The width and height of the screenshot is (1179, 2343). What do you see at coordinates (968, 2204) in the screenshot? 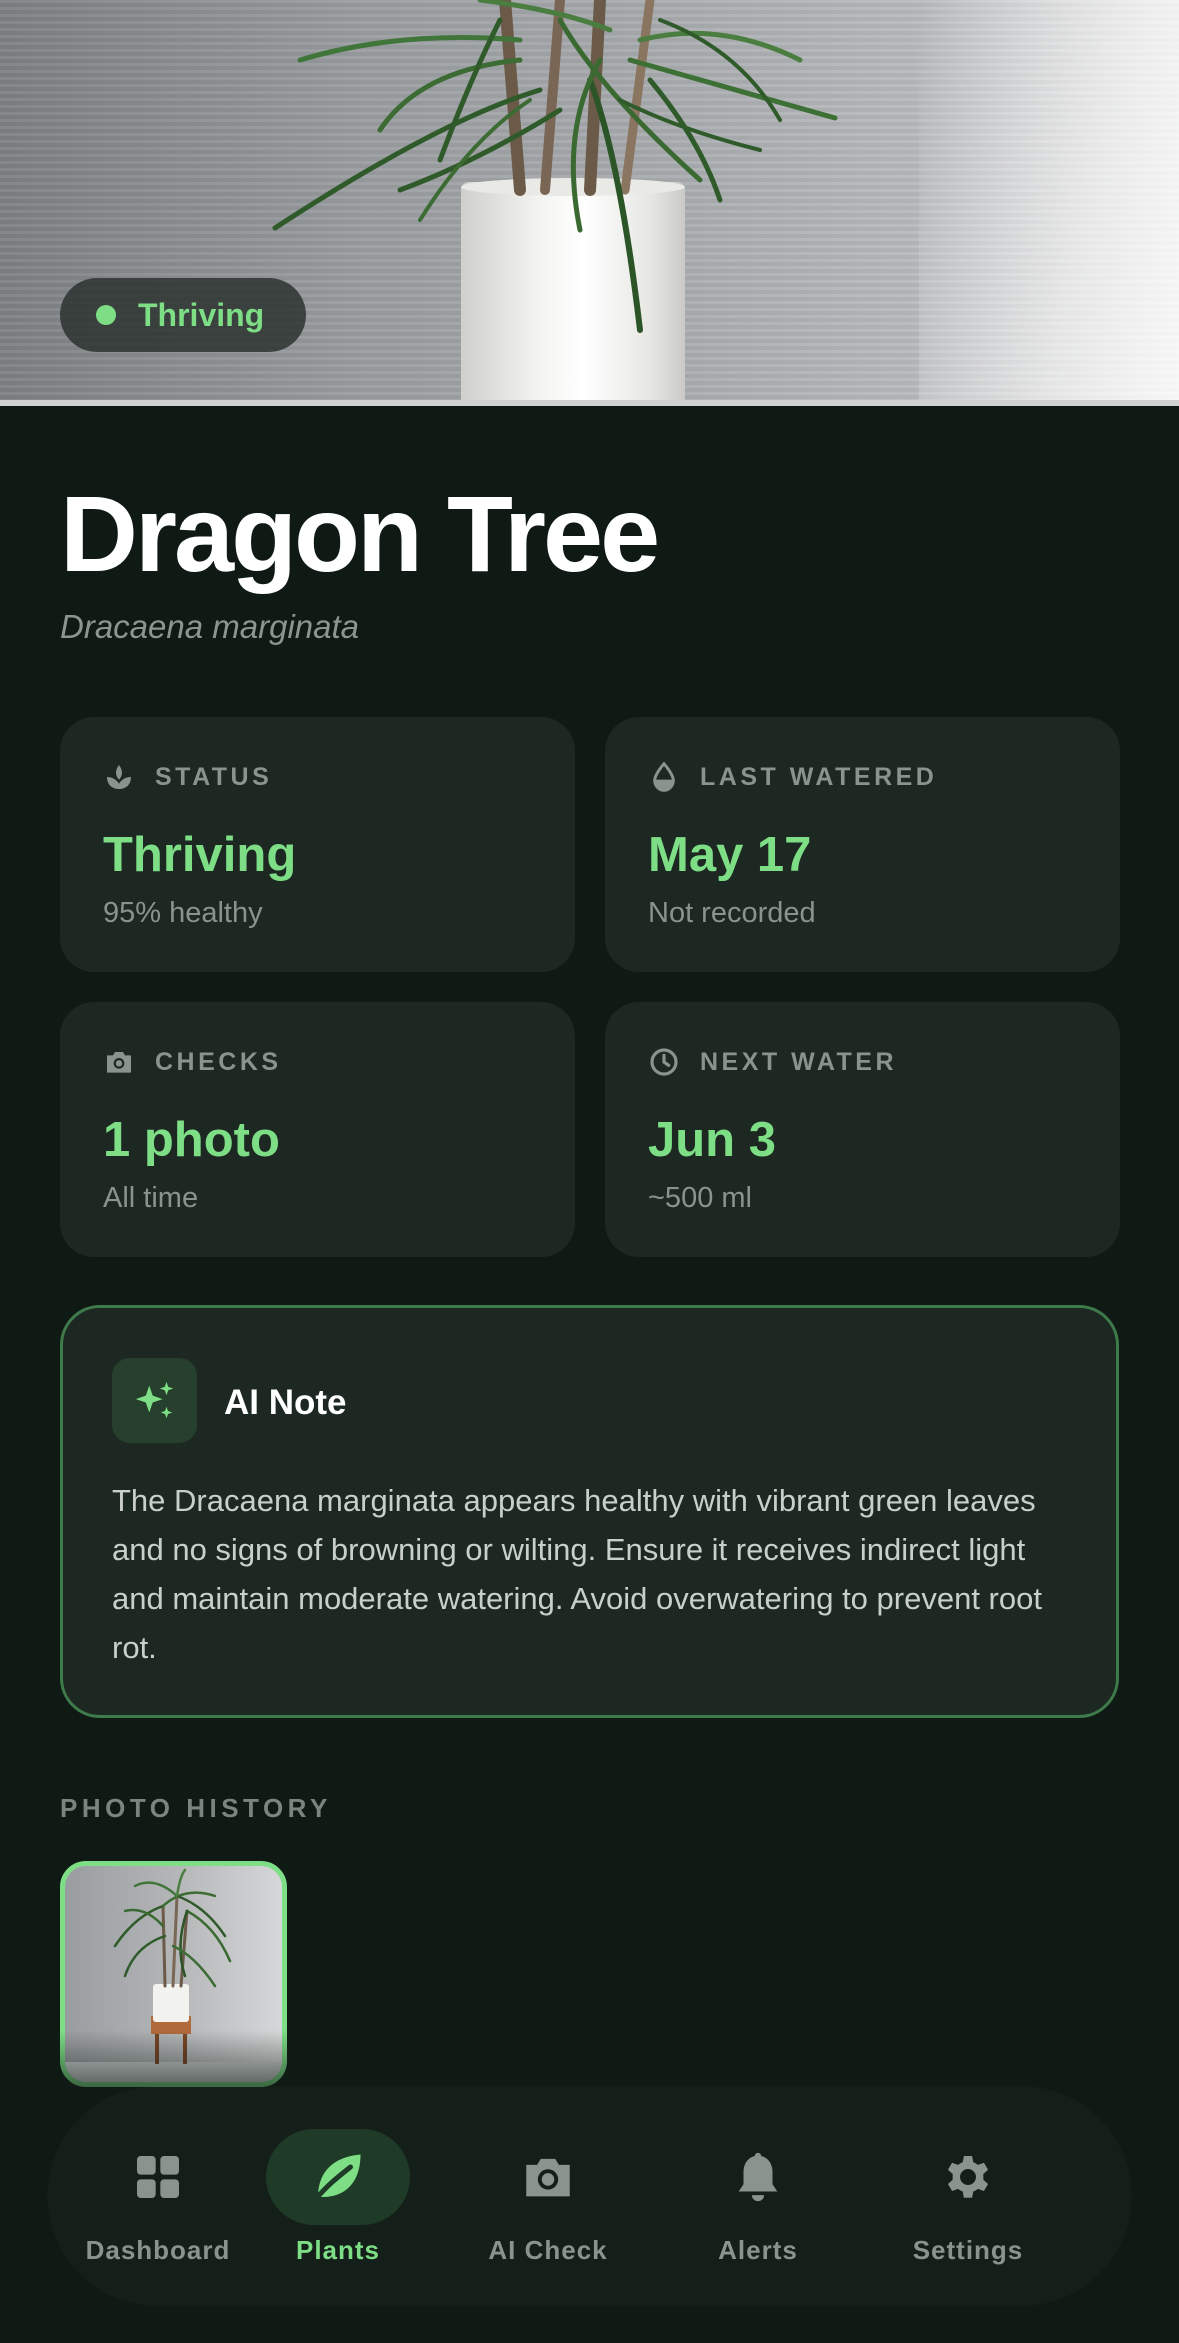
I see `nav-item-settings: Settings` at bounding box center [968, 2204].